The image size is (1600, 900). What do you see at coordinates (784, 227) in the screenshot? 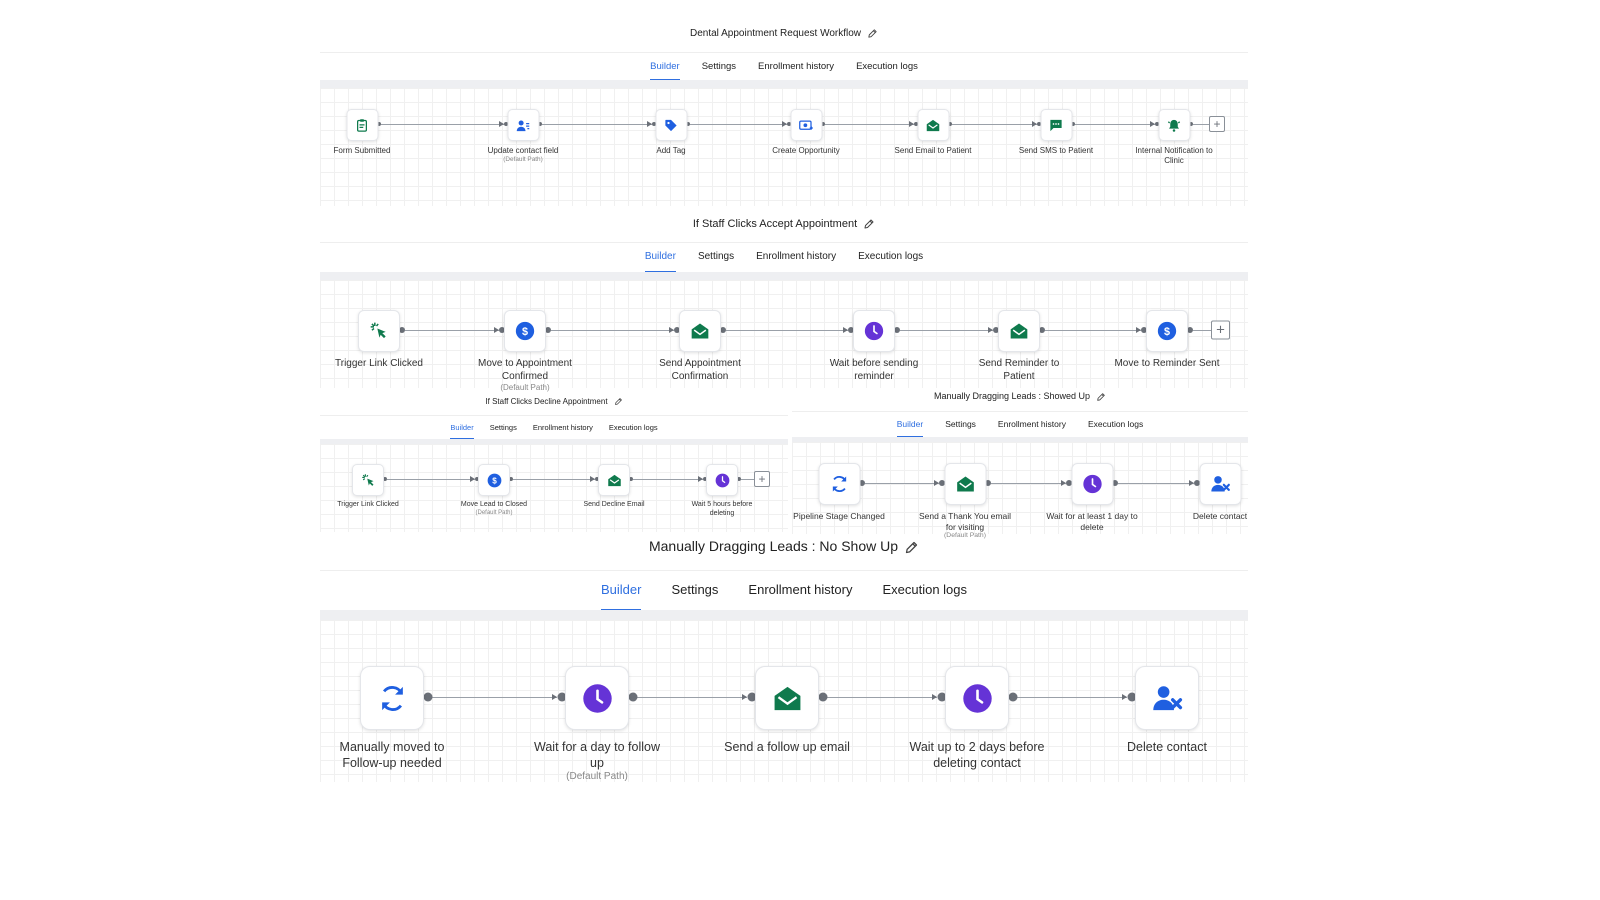
I see `workflow-title: If Staff Clicks Accept Appointment` at bounding box center [784, 227].